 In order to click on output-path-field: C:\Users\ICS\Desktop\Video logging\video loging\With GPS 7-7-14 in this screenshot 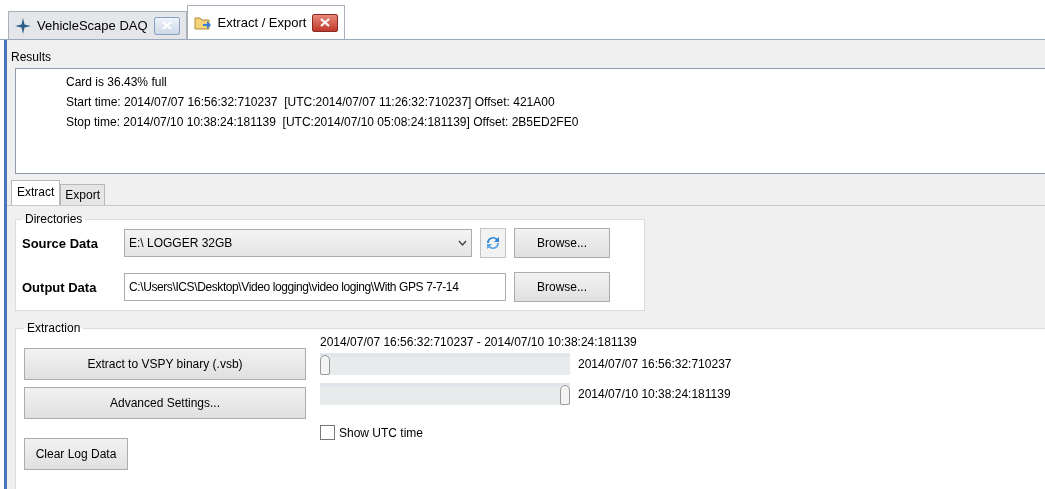, I will do `click(315, 287)`.